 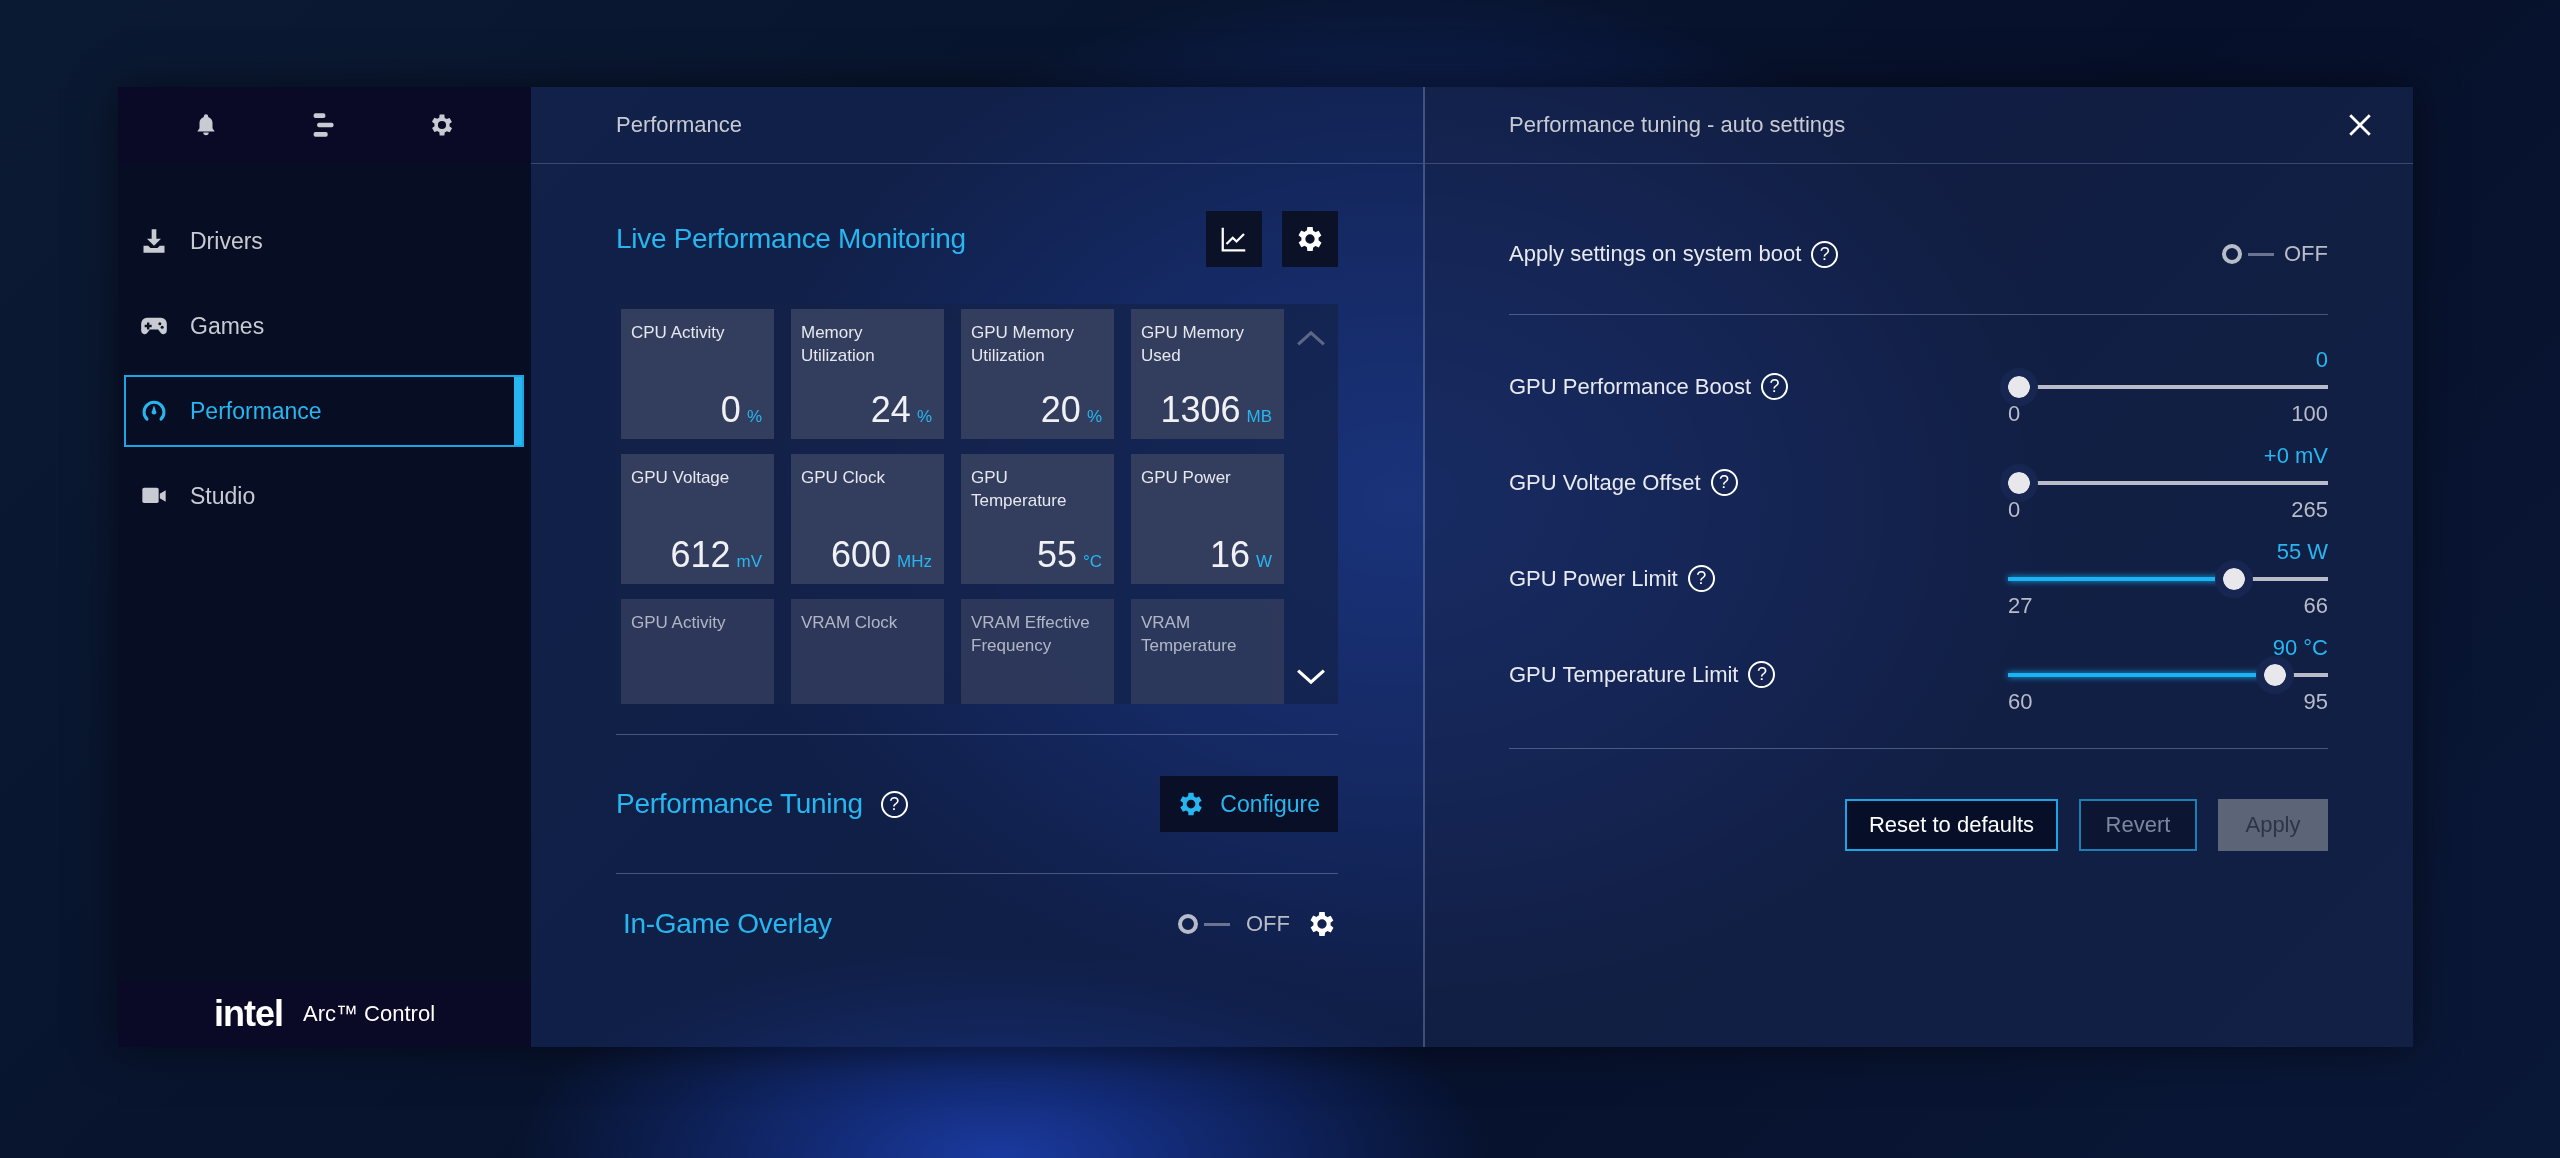 What do you see at coordinates (1624, 674) in the screenshot?
I see `setting-label: GPU Temperature Limit` at bounding box center [1624, 674].